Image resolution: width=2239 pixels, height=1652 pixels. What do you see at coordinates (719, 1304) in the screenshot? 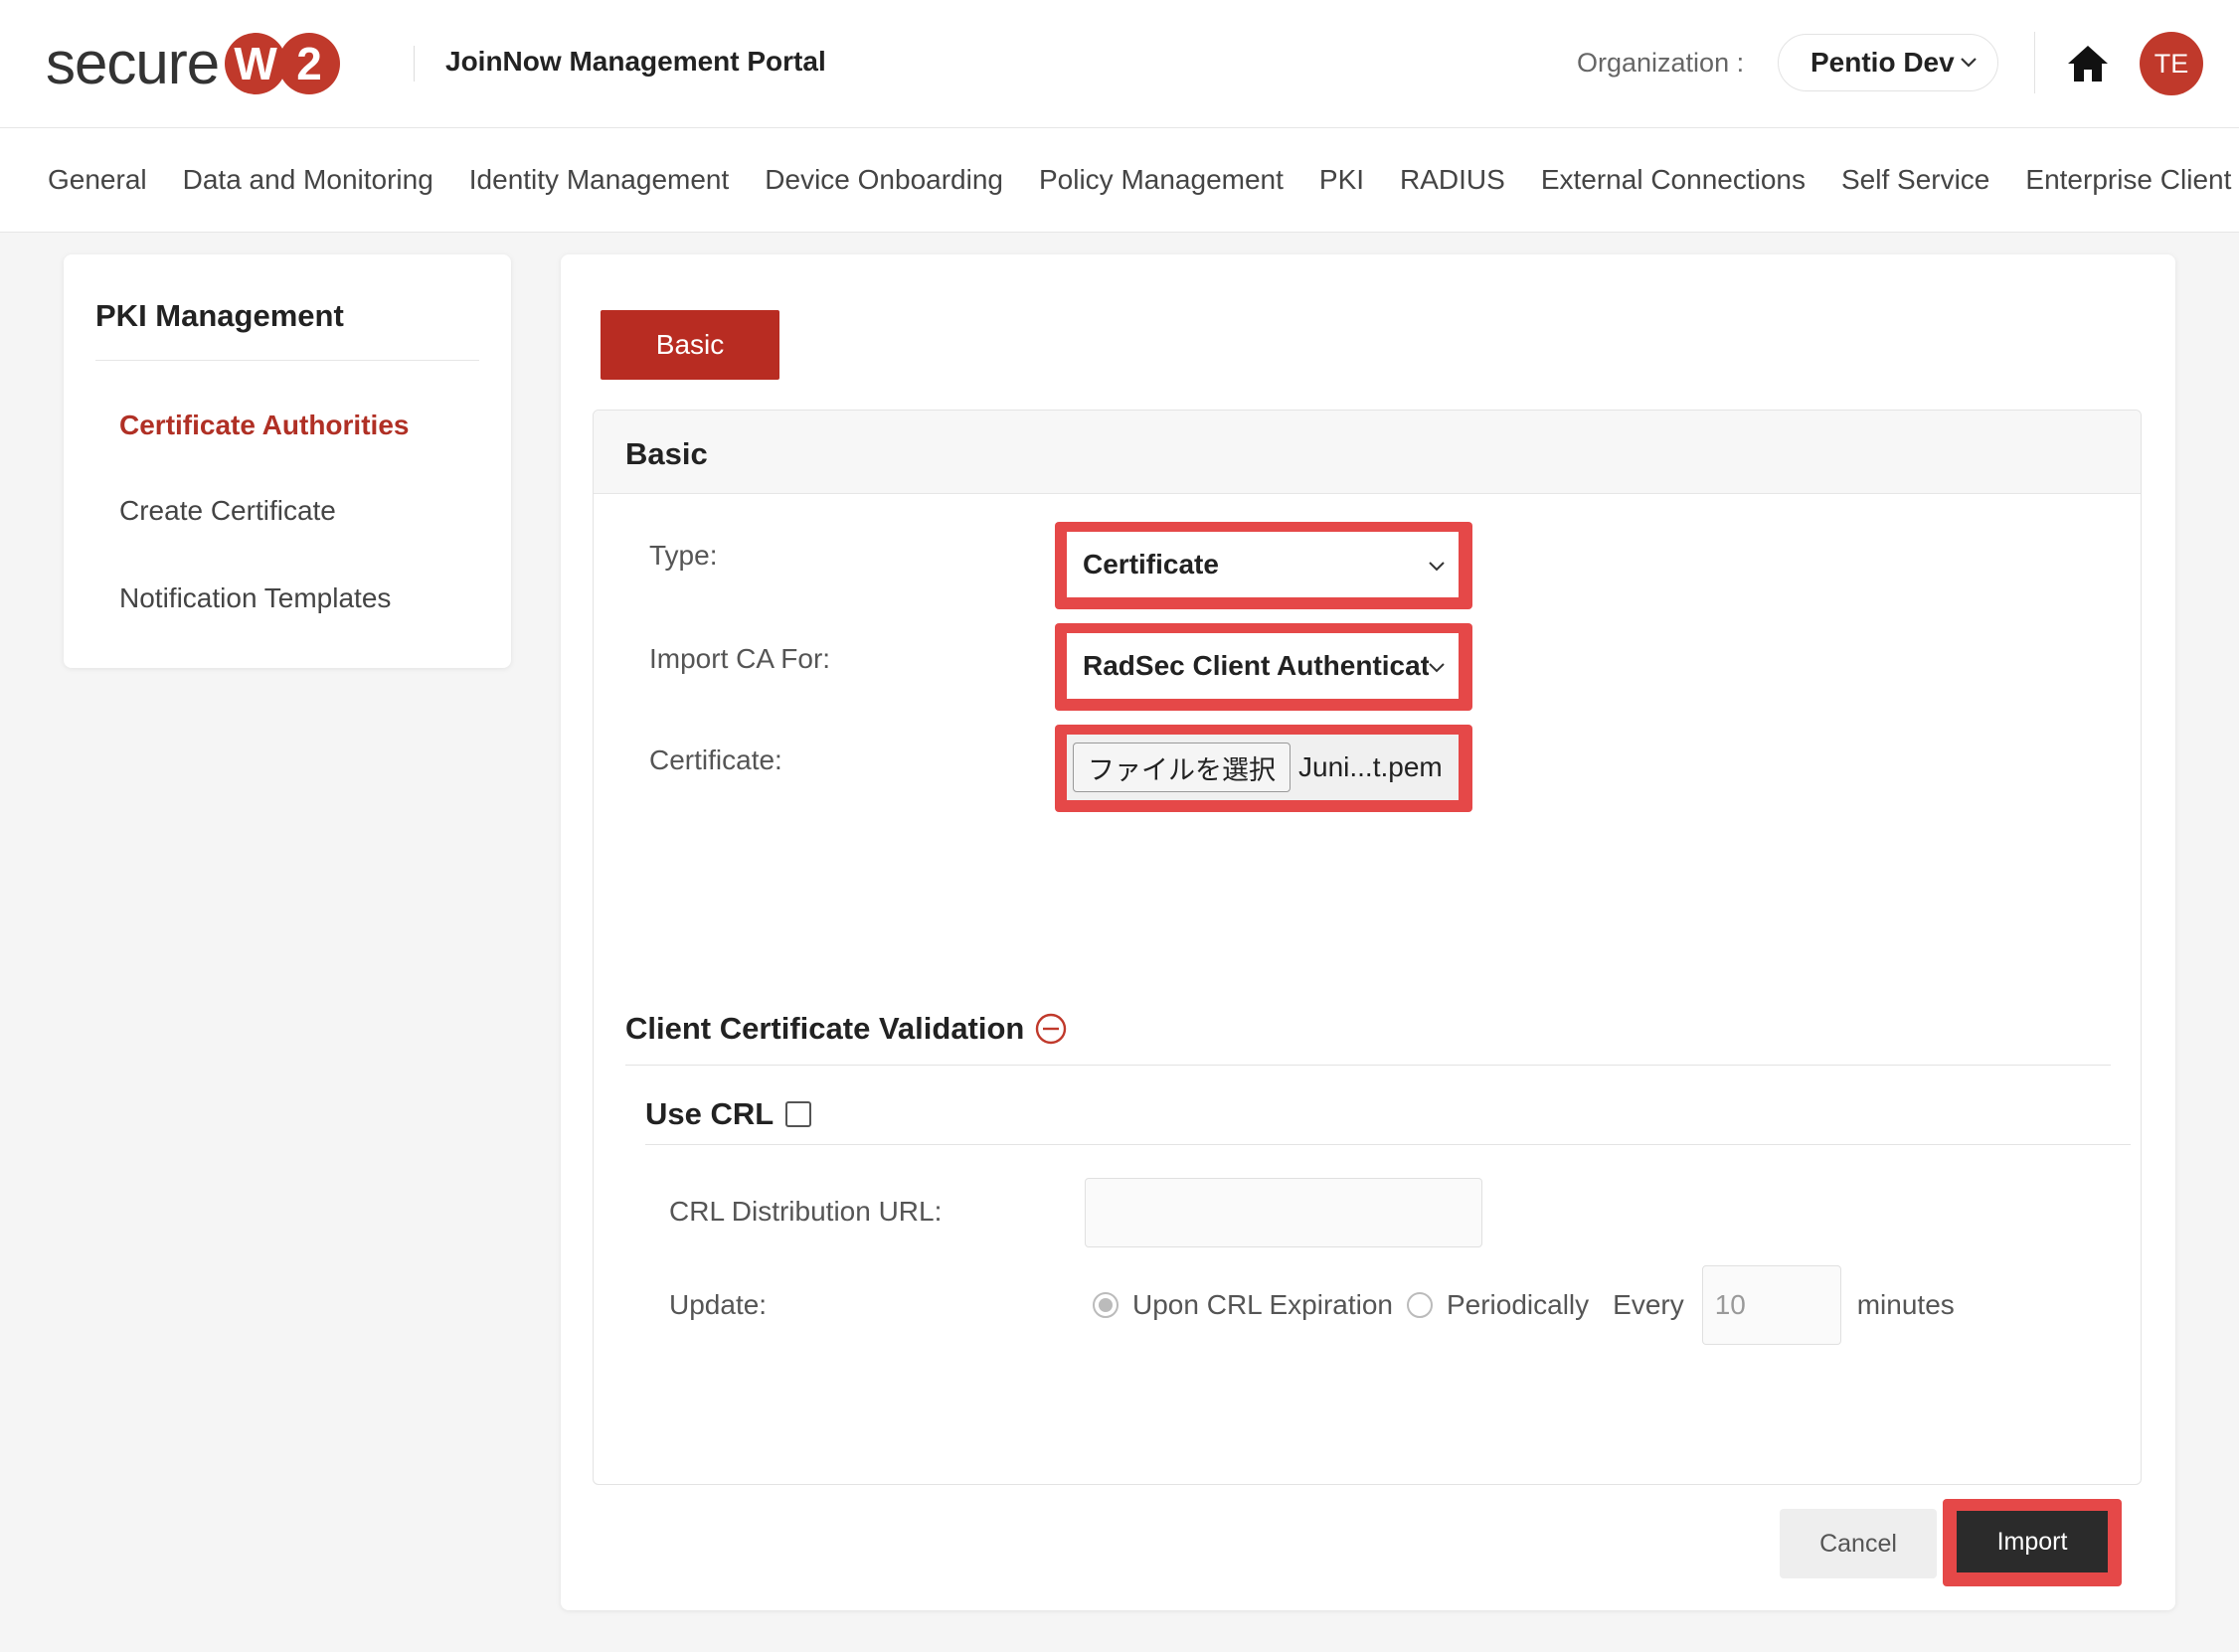
I see `update-label: Update:` at bounding box center [719, 1304].